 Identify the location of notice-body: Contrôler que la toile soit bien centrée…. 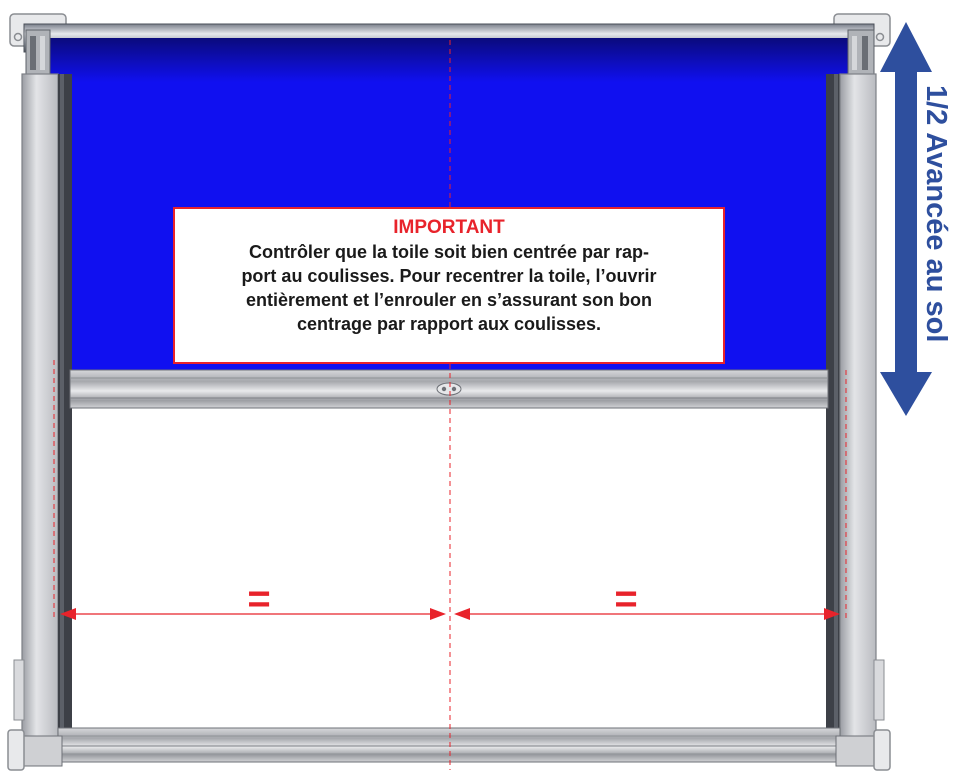
(449, 287).